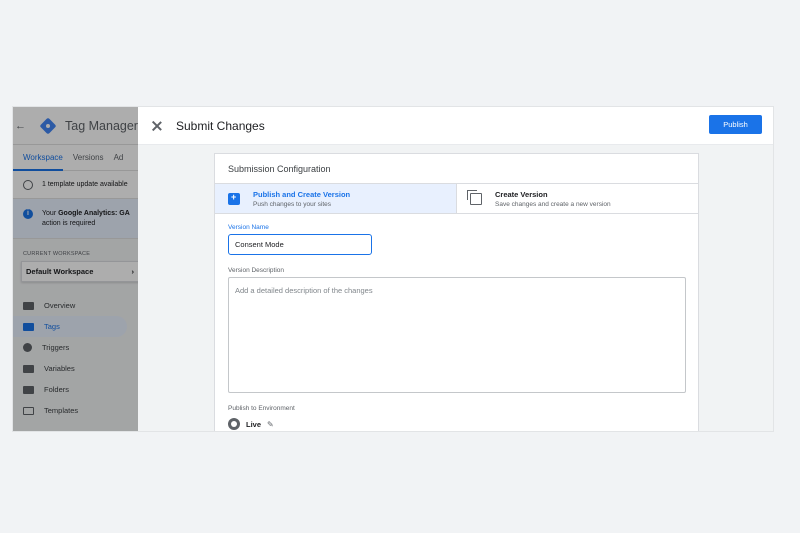 The height and width of the screenshot is (533, 800). What do you see at coordinates (292, 204) in the screenshot?
I see `option-subtitle: Push changes to your sites` at bounding box center [292, 204].